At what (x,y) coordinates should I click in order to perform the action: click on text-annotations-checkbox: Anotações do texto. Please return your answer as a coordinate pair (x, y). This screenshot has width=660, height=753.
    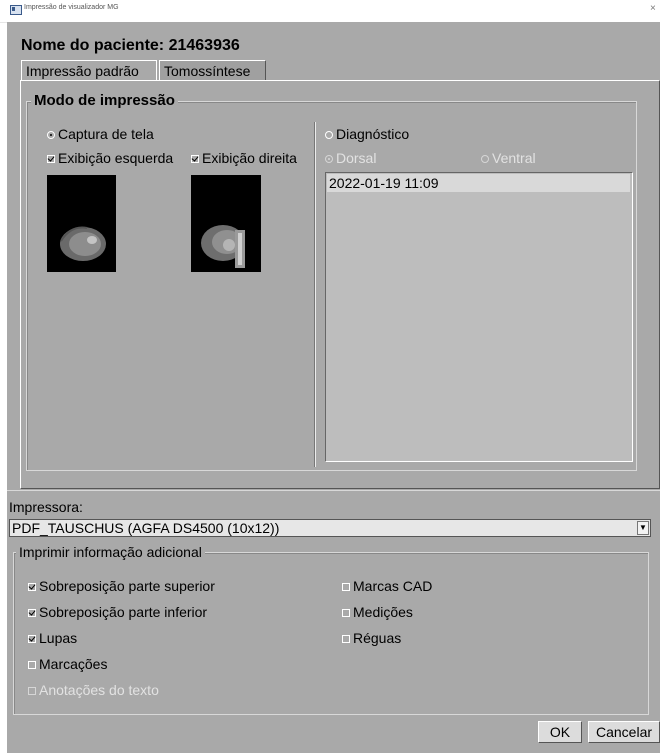
    Looking at the image, I should click on (93, 690).